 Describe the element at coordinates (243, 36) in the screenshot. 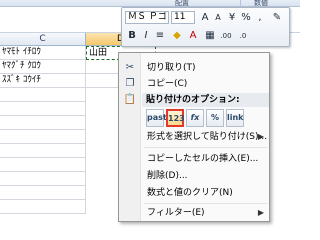

I see `increase-decimal-icon: .0` at that location.